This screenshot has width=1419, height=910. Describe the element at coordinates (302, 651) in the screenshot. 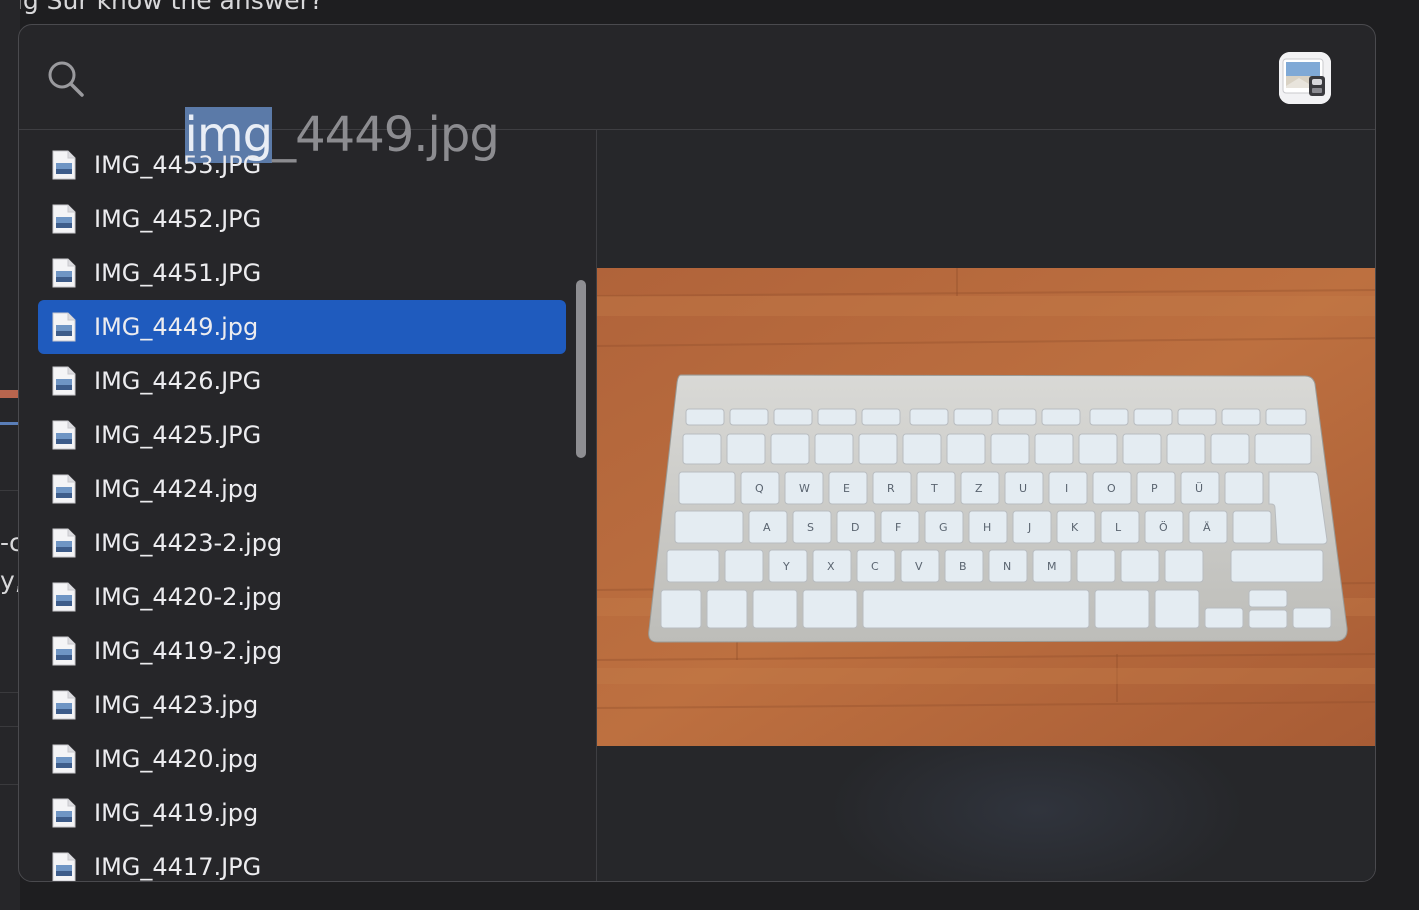

I see `result-row: IMG_4419-2.jpg` at that location.